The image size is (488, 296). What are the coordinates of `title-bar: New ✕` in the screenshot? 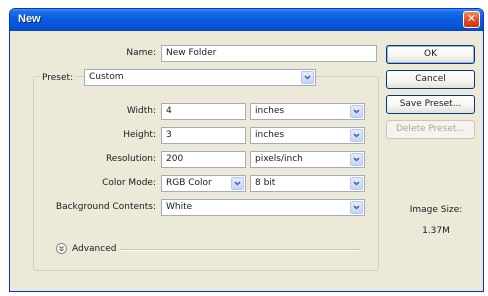 It's located at (246, 20).